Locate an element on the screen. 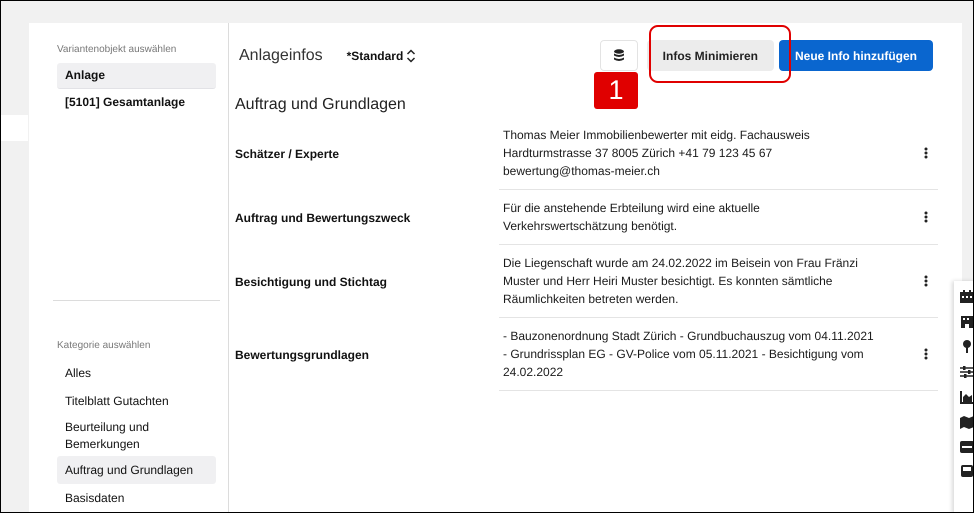  step-badge: 1 is located at coordinates (616, 90).